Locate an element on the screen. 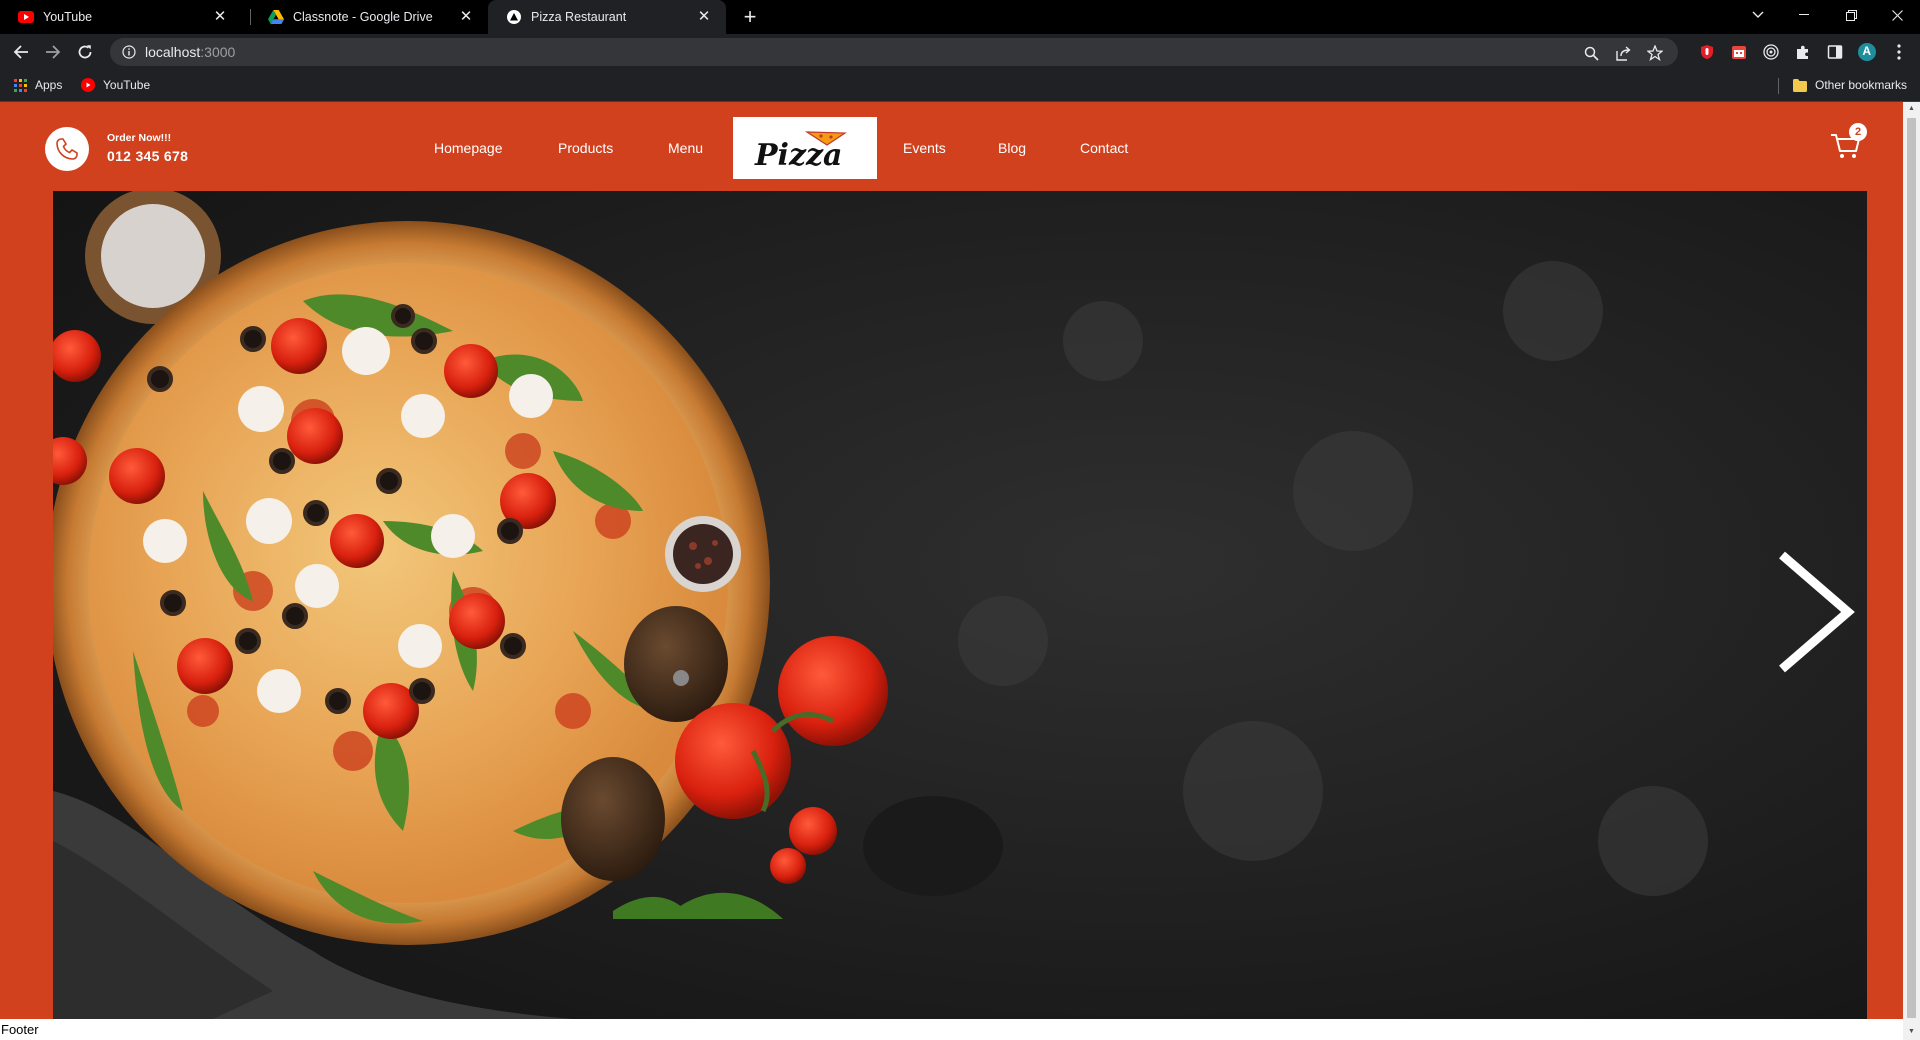 This screenshot has height=1040, width=1920. google-drive-icon is located at coordinates (276, 17).